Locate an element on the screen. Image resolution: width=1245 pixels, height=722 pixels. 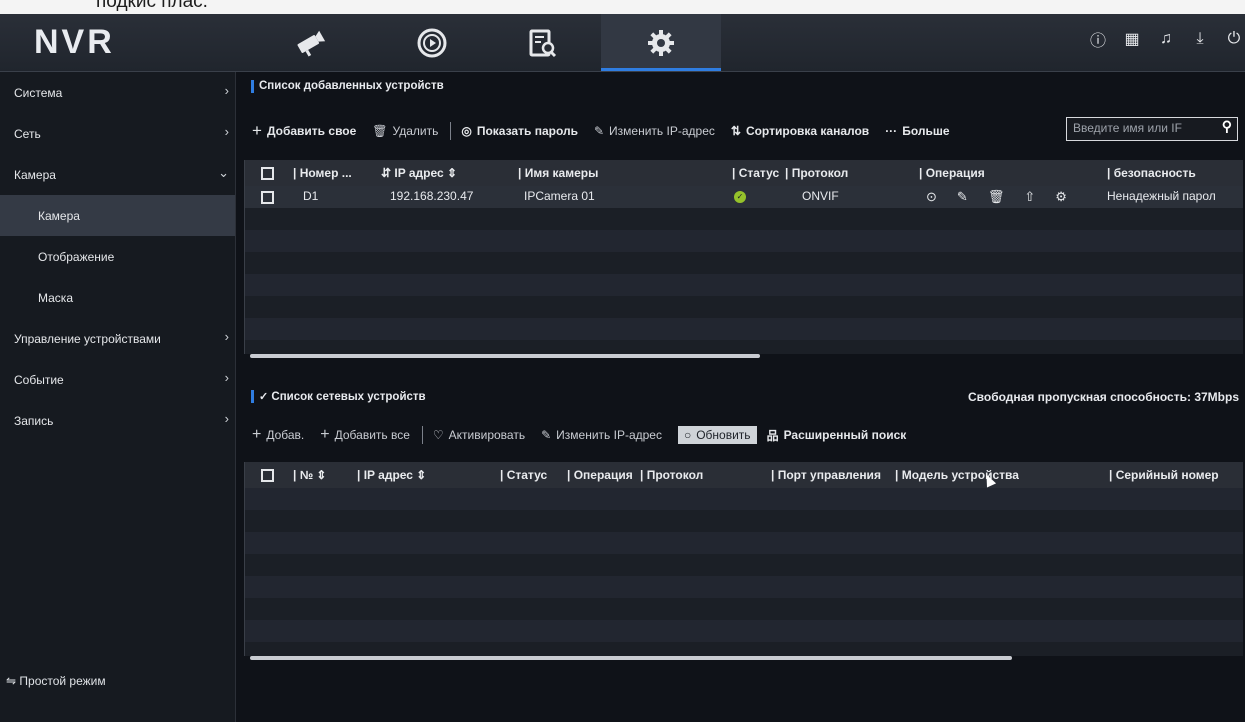
change-ip-button: ✎ Изменить IP-адрес is located at coordinates (654, 131).